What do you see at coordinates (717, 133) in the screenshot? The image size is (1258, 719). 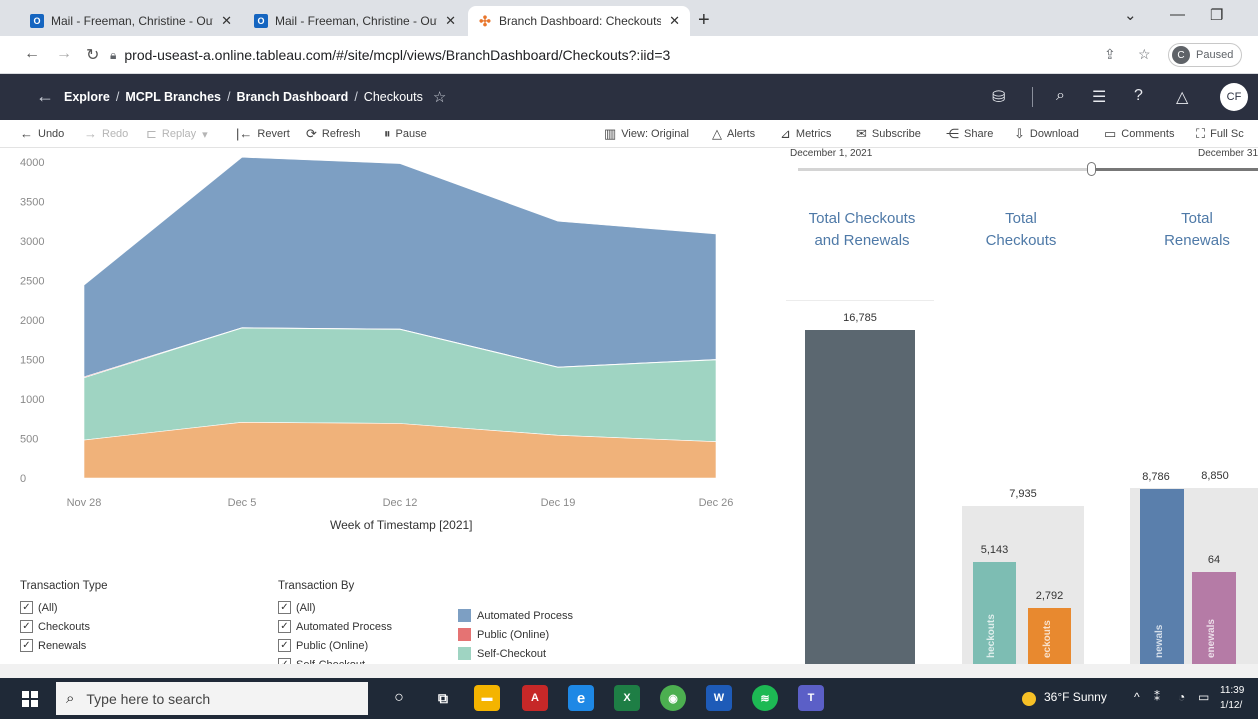 I see `alert-icon: △` at bounding box center [717, 133].